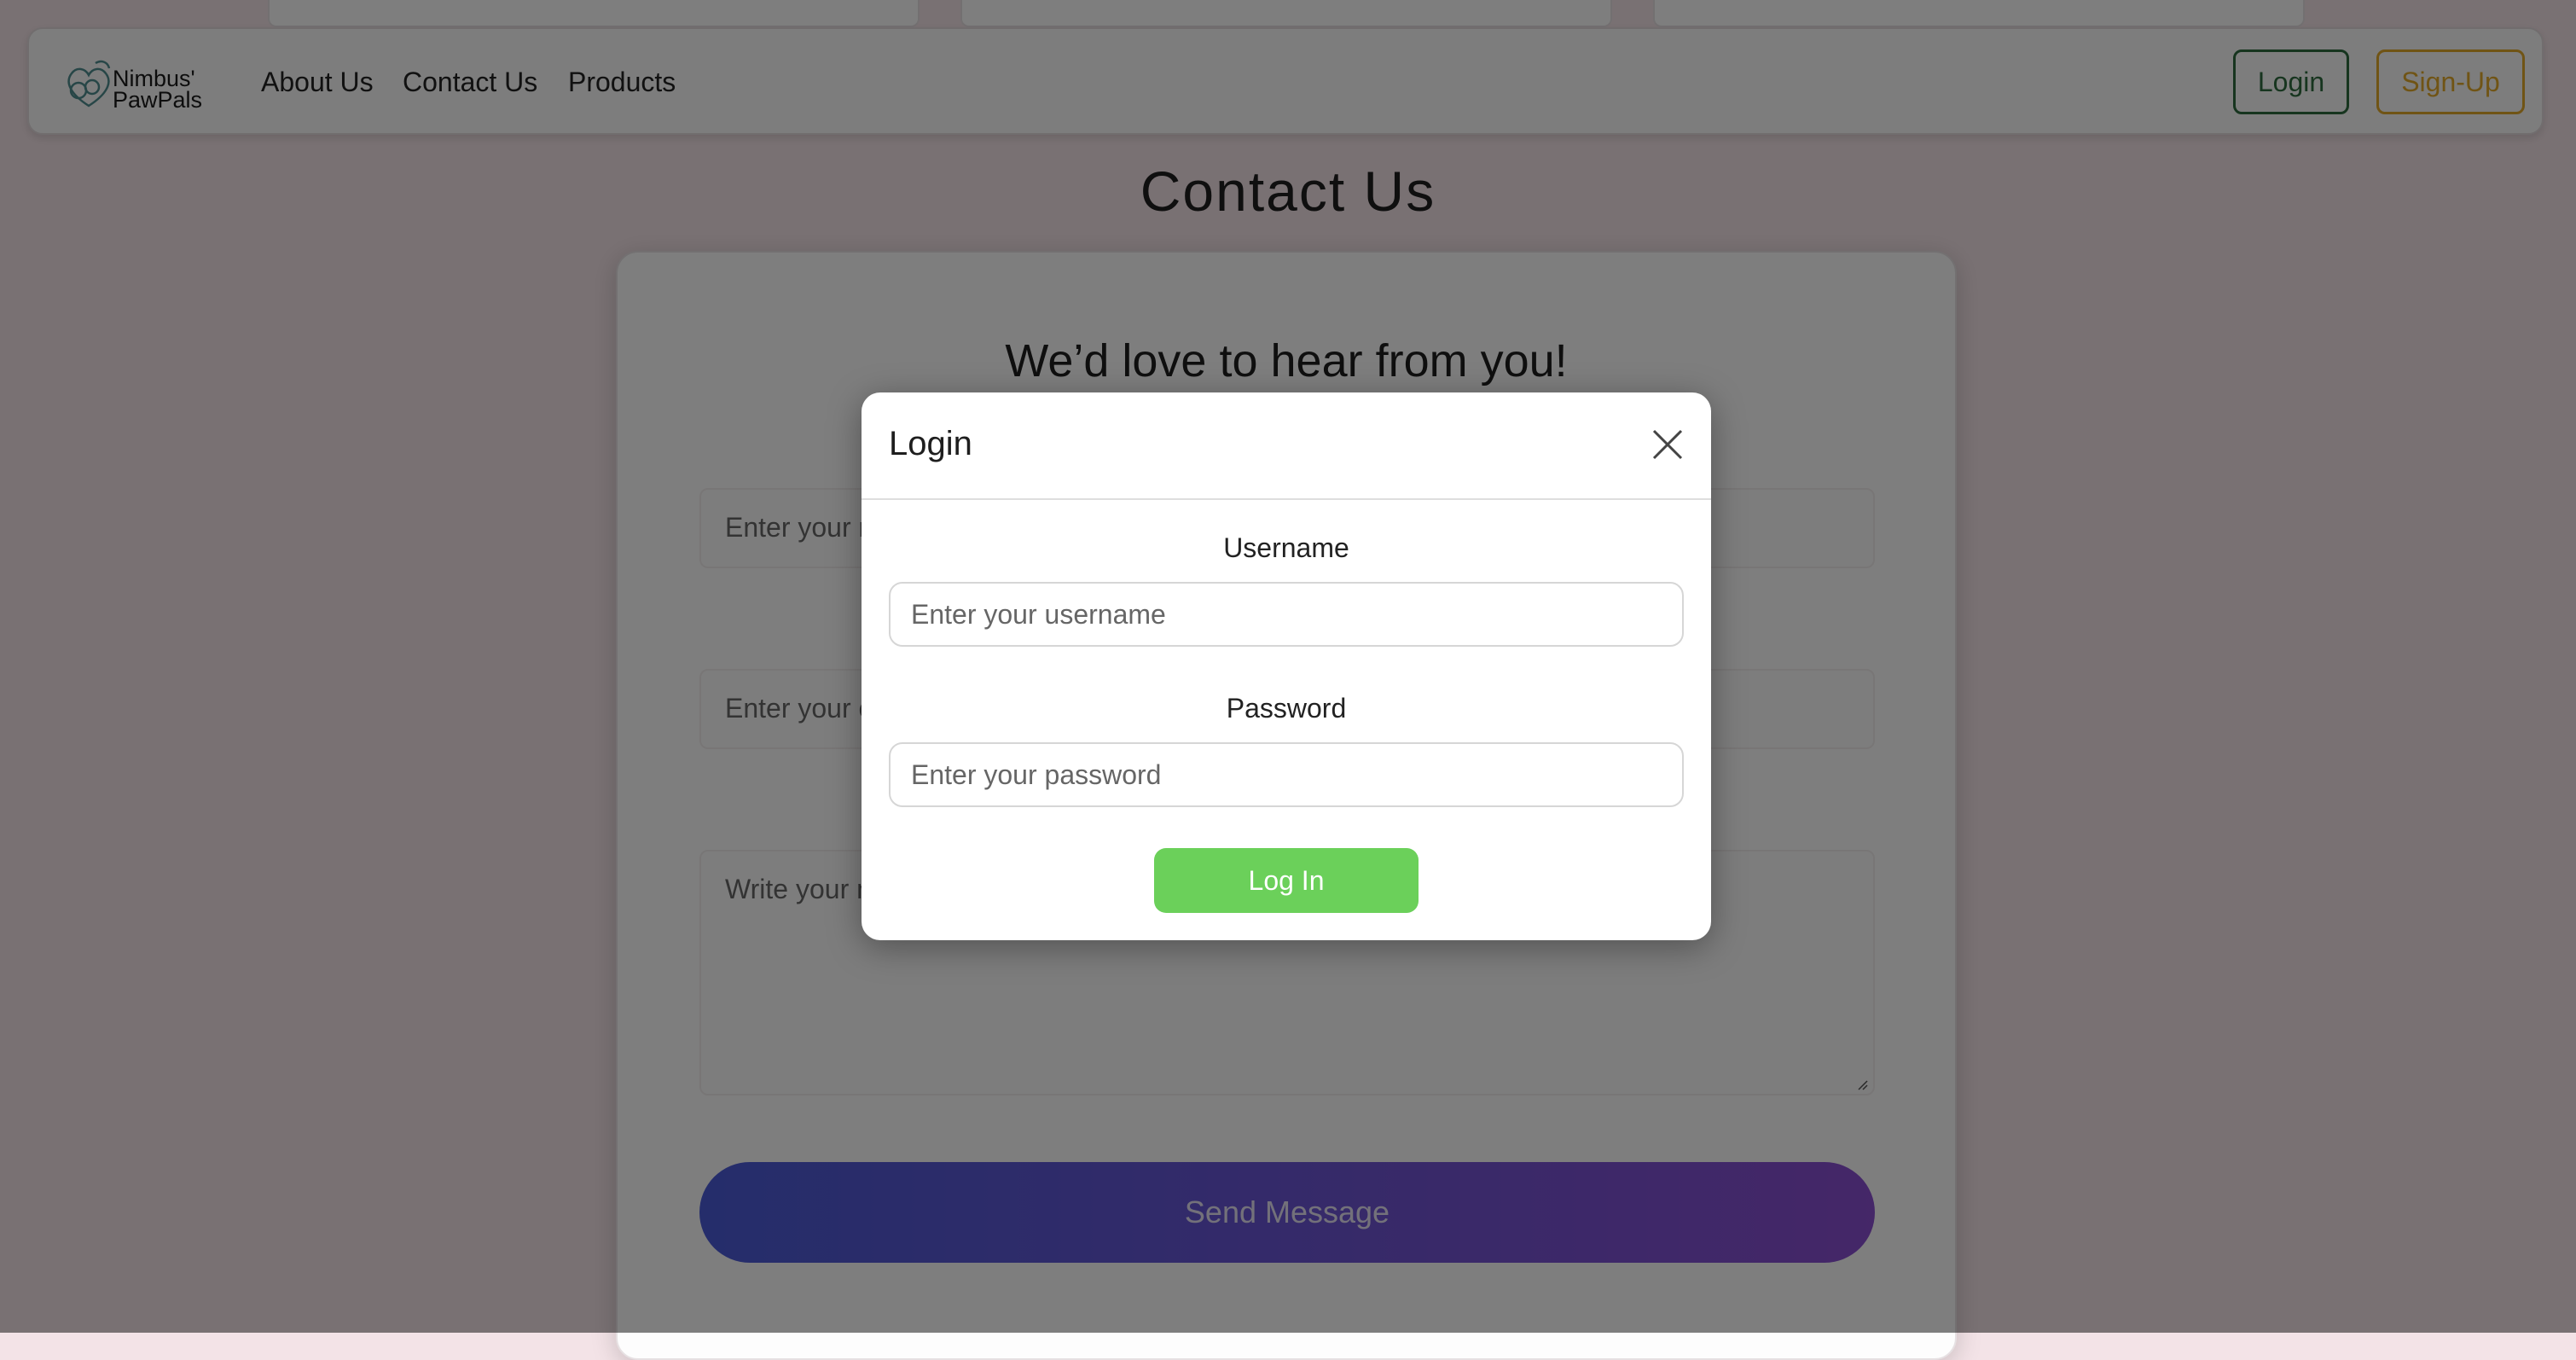  What do you see at coordinates (1286, 614) in the screenshot?
I see `username-input` at bounding box center [1286, 614].